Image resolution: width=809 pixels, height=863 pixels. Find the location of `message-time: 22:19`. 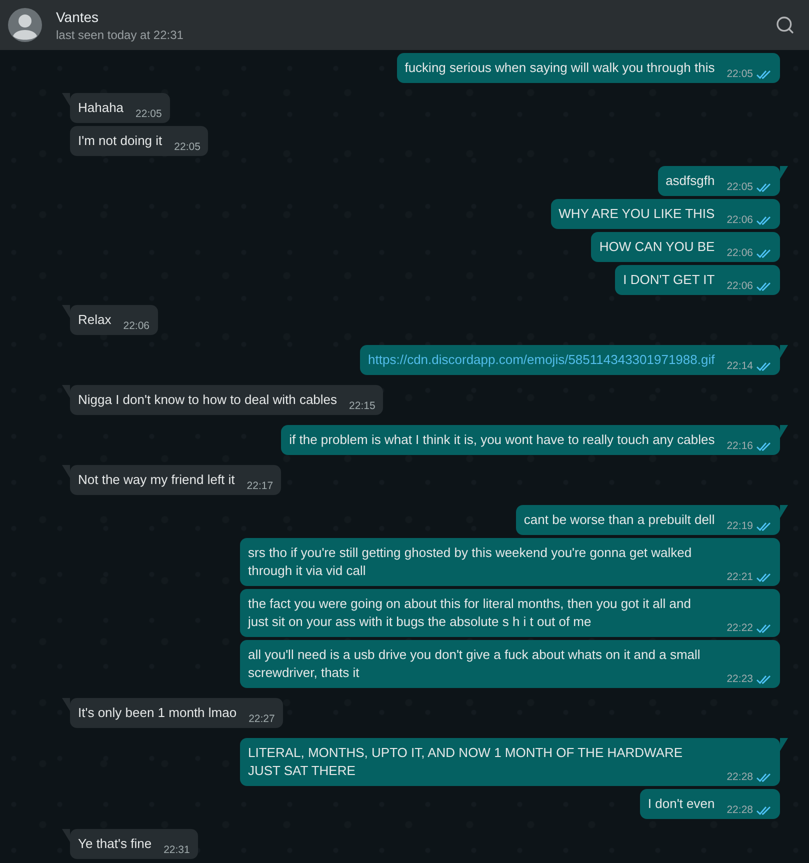

message-time: 22:19 is located at coordinates (739, 526).